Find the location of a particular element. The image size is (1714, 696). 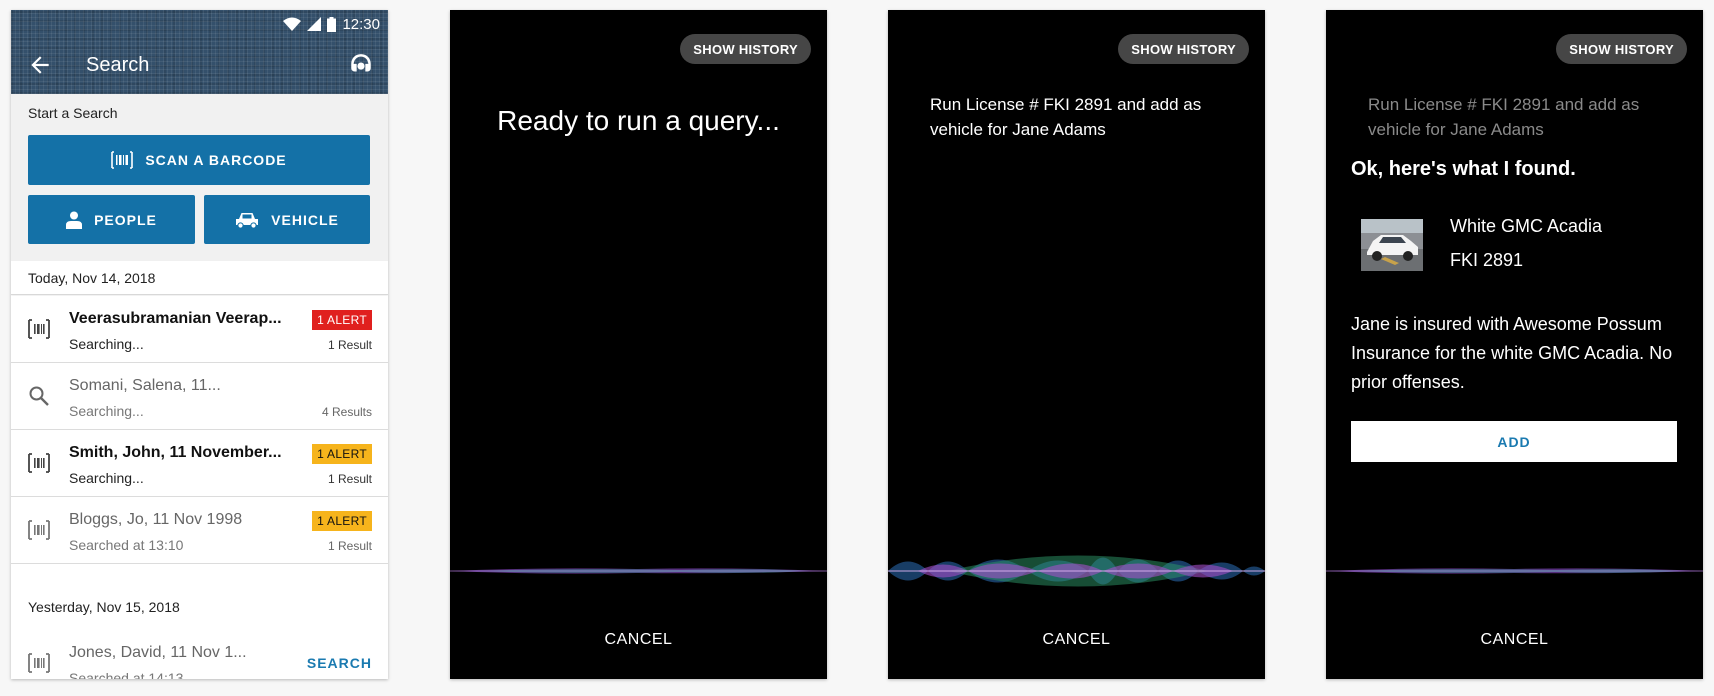

vehicle-plate: FKI 2891 is located at coordinates (1487, 260).